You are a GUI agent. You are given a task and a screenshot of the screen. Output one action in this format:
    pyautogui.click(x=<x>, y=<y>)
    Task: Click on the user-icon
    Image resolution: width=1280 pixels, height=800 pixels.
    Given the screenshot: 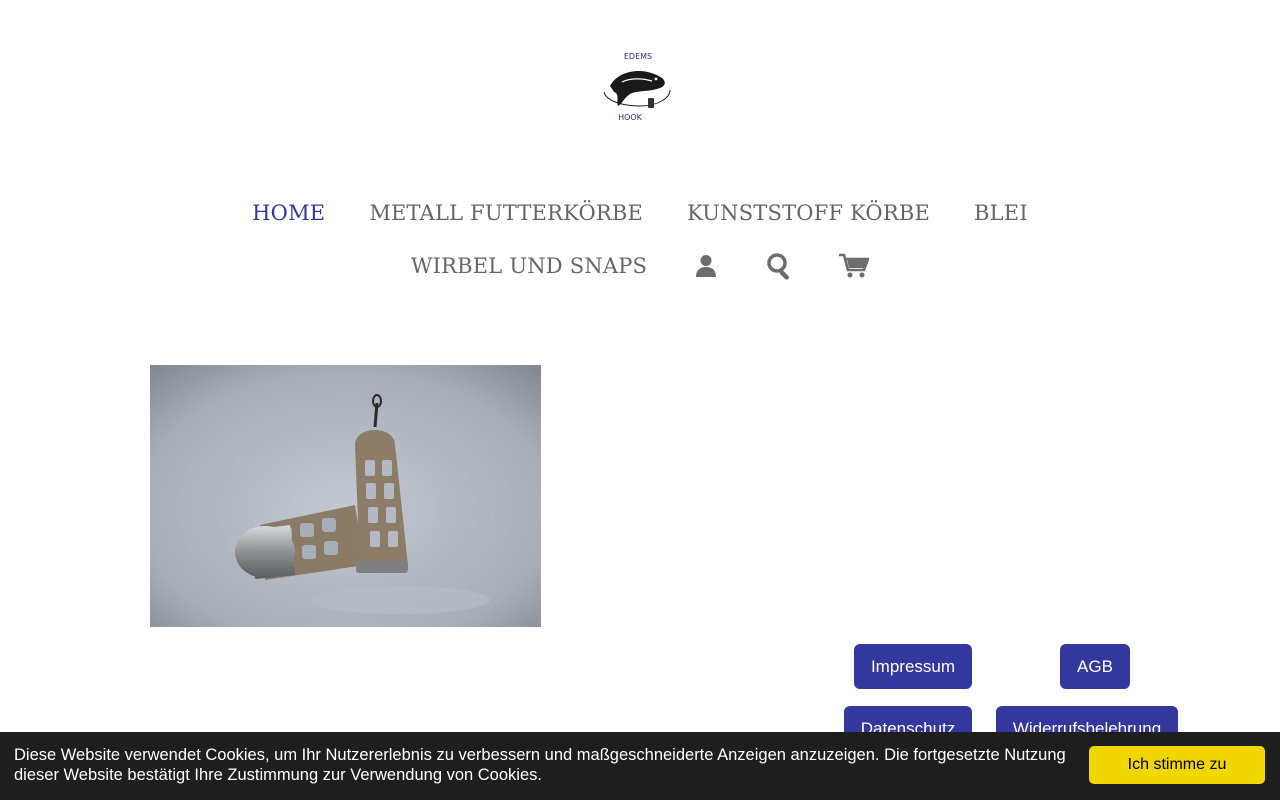 What is the action you would take?
    pyautogui.click(x=706, y=266)
    